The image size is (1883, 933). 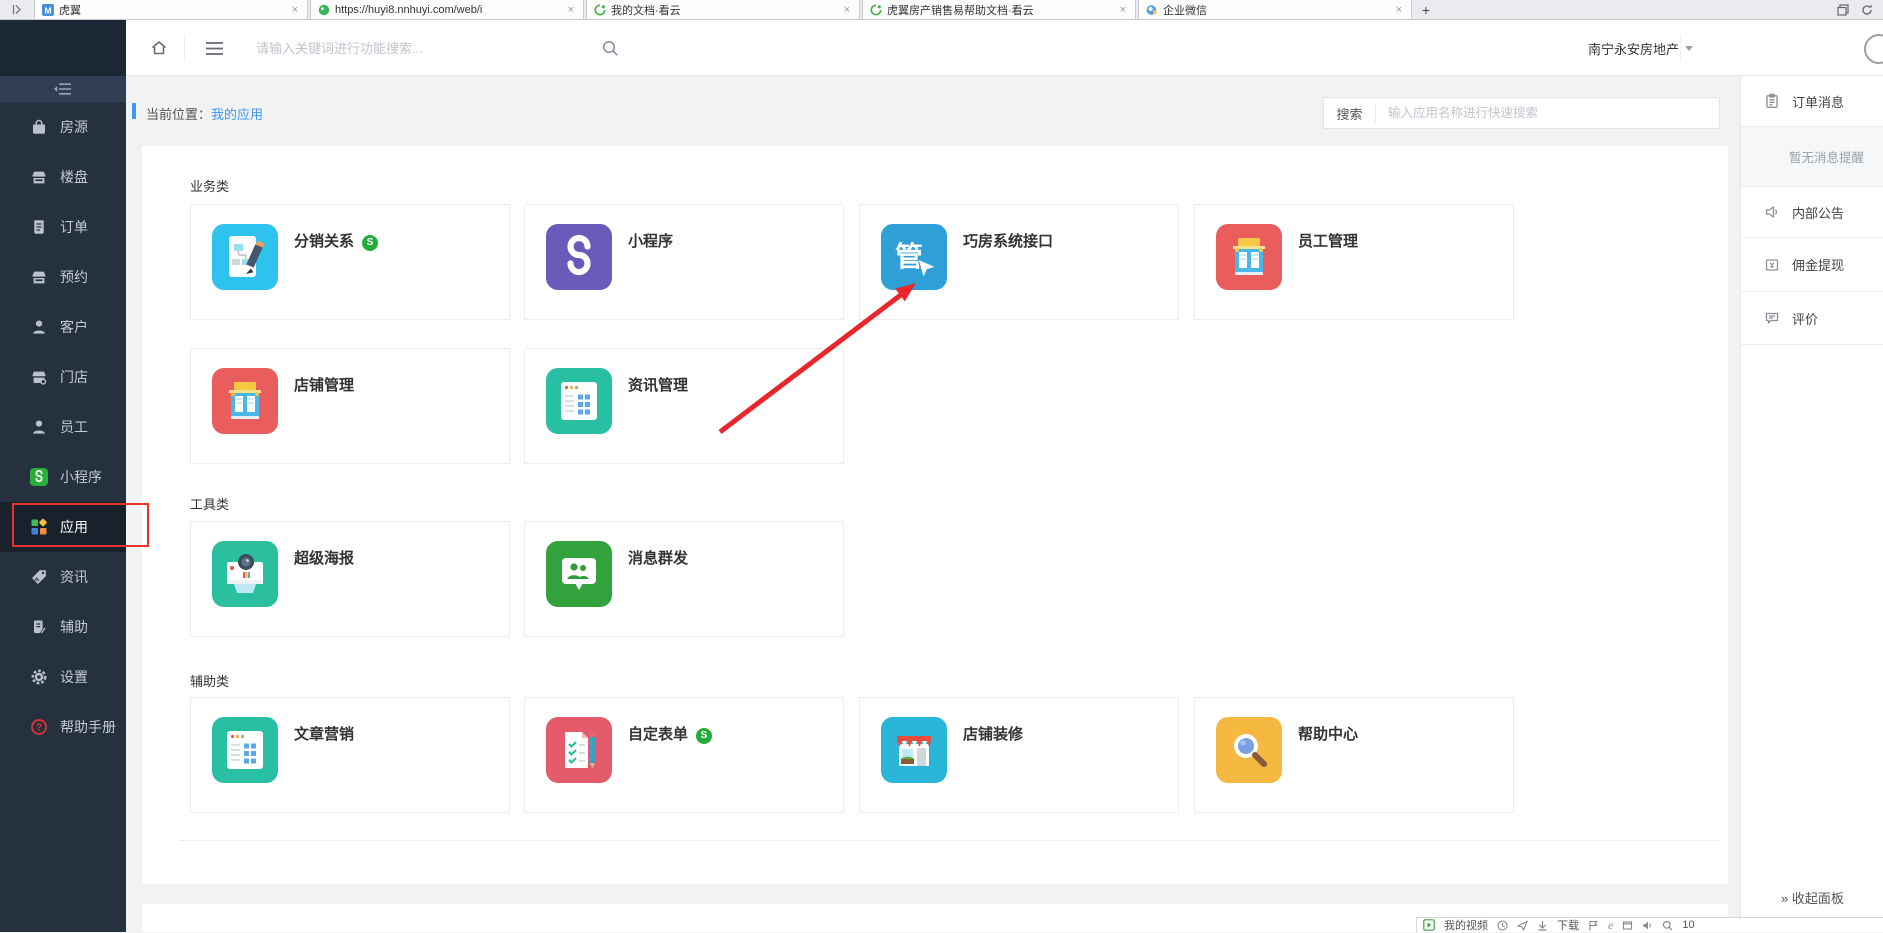 I want to click on news-grid-icon, so click(x=579, y=401).